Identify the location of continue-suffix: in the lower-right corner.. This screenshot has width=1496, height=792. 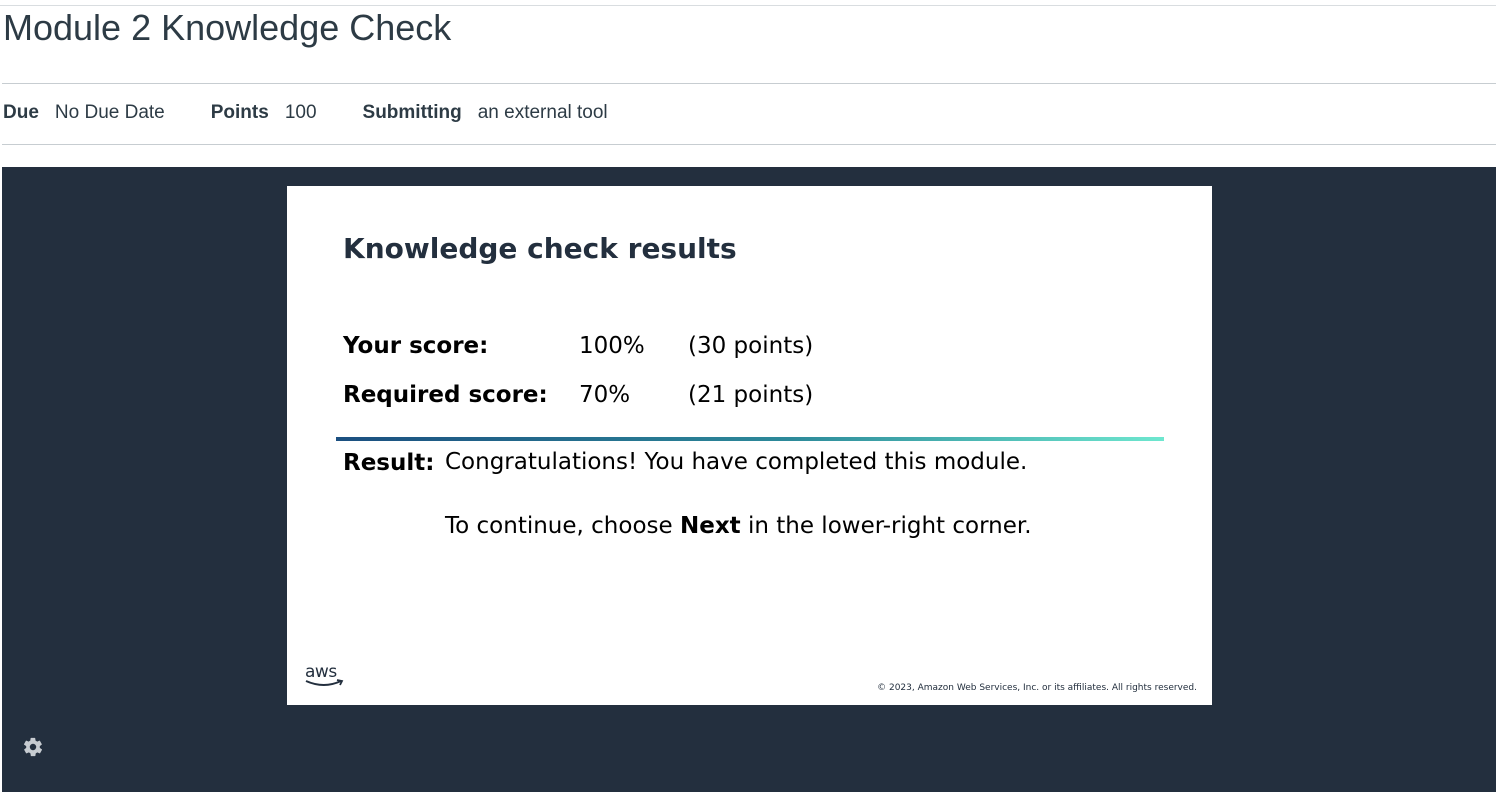
(886, 526).